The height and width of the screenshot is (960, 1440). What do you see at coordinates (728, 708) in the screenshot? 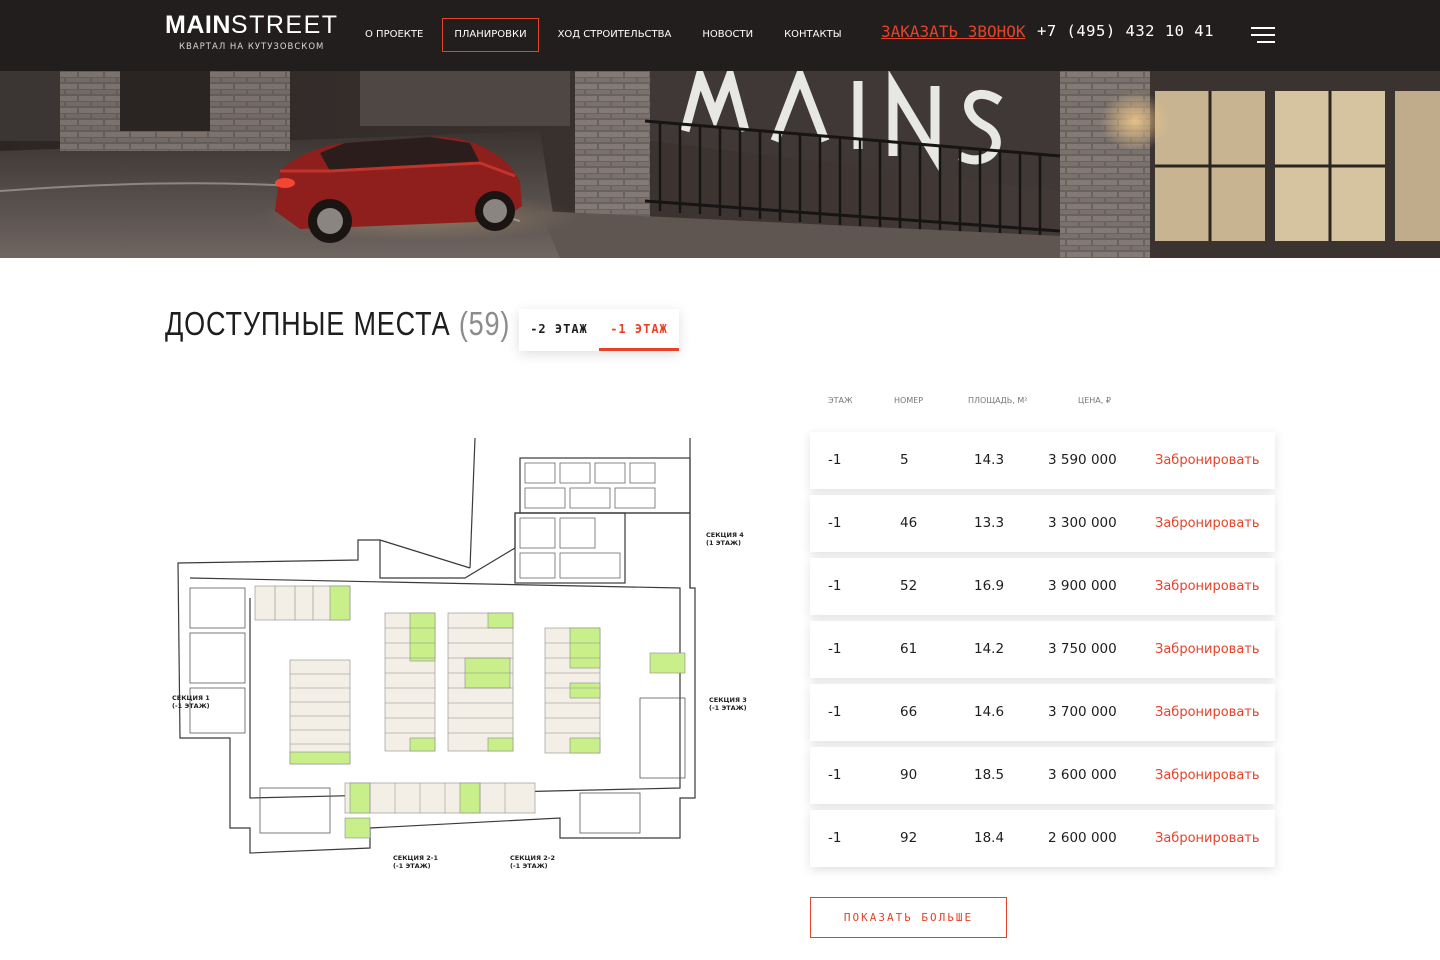
I see `label-section-3-floor: (-1 ЭТАЖ)` at bounding box center [728, 708].